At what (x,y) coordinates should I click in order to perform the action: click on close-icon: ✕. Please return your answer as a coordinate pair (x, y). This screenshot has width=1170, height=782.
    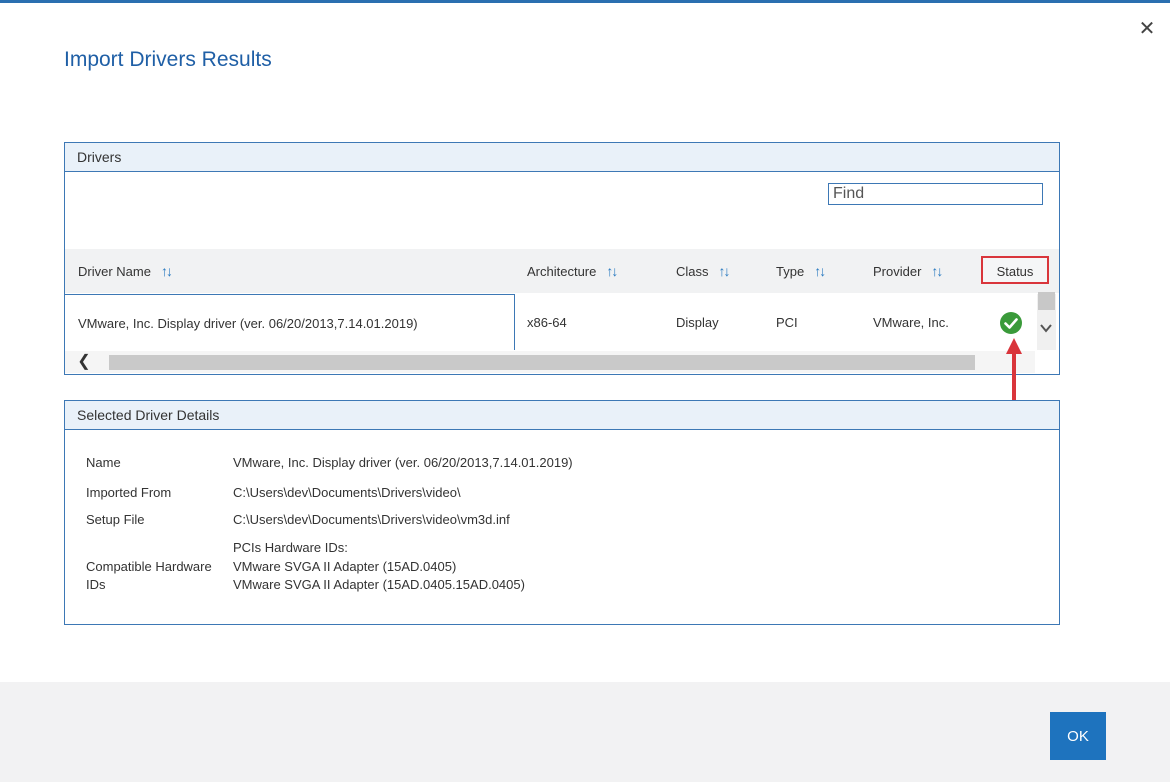
    Looking at the image, I should click on (1147, 29).